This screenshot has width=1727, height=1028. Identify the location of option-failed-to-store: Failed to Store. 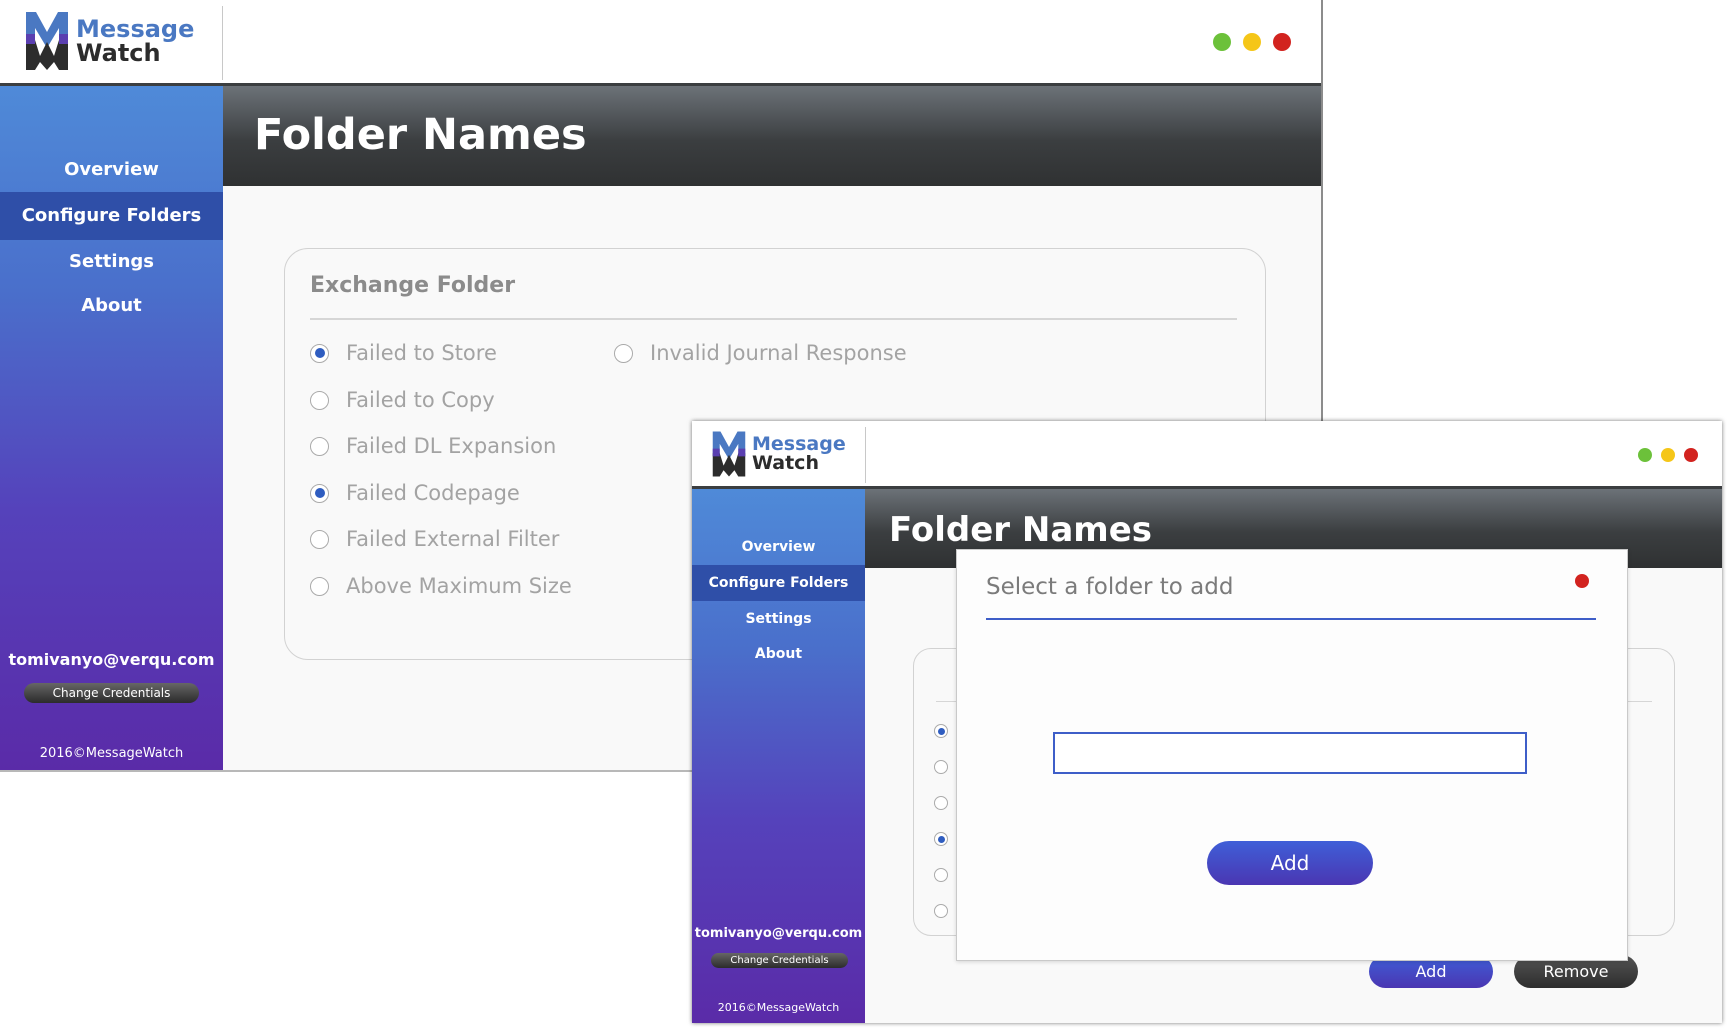
(403, 353).